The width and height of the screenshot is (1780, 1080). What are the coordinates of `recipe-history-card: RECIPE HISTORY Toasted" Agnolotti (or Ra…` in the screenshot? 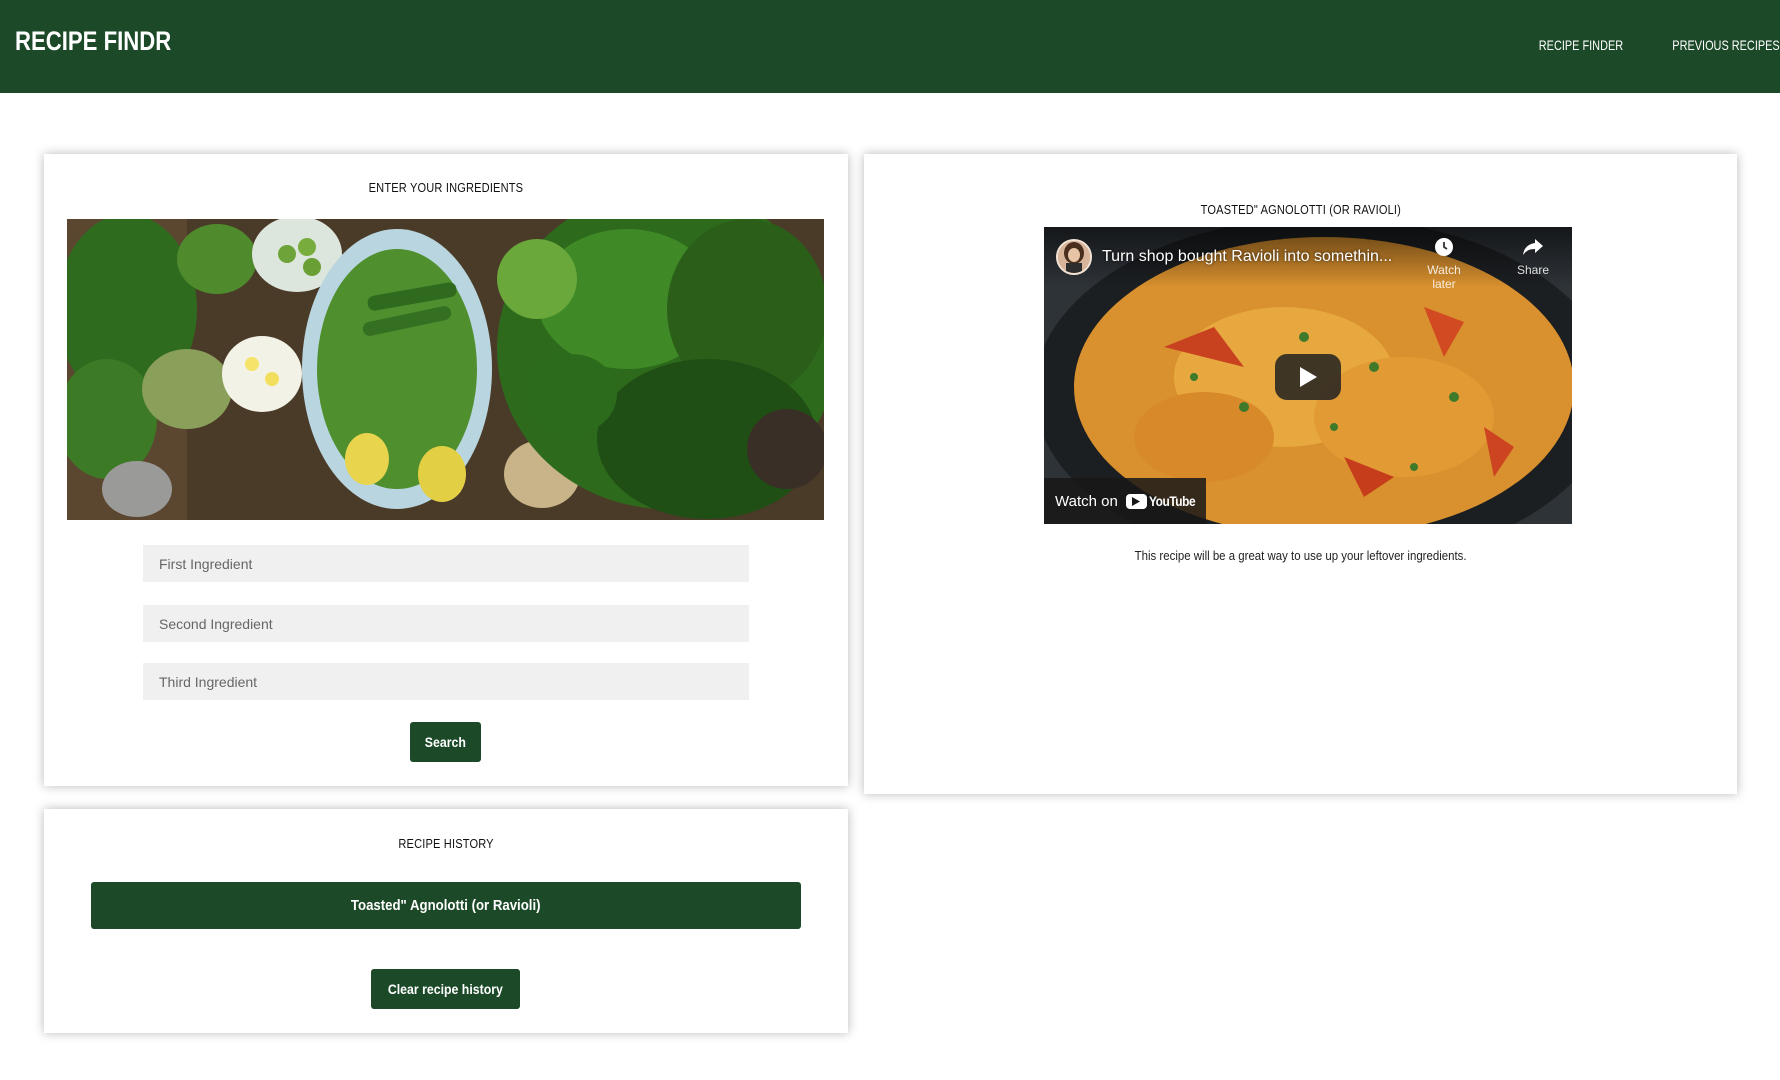 It's located at (446, 921).